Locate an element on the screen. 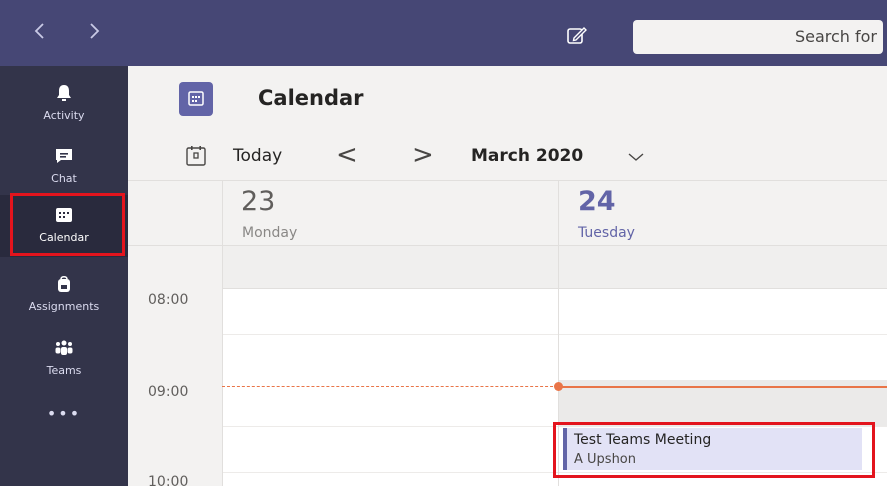 This screenshot has width=887, height=490. calendar-header is located at coordinates (507, 98).